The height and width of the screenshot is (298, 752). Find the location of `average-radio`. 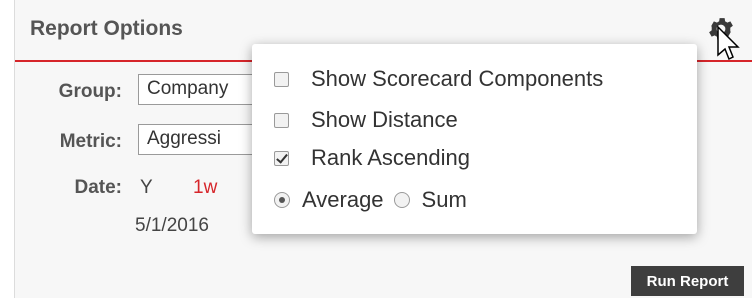

average-radio is located at coordinates (282, 200).